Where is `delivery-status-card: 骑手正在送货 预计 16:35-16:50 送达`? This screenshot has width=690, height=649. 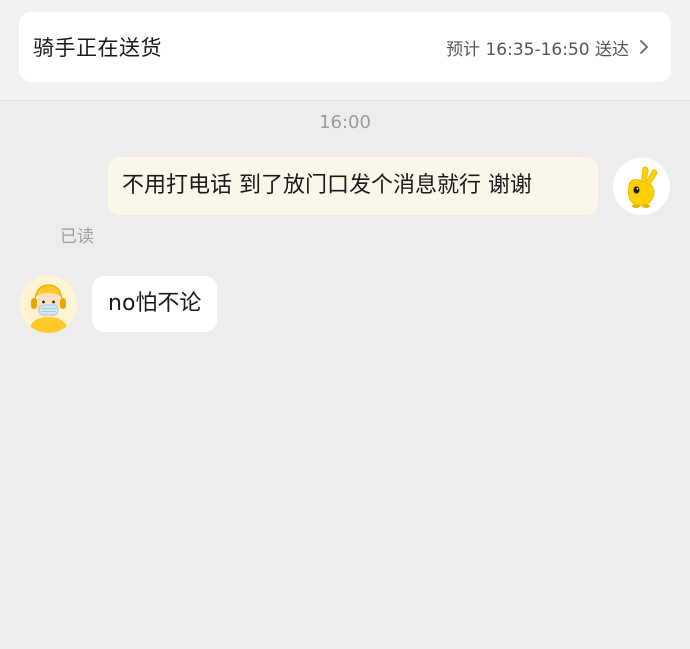 delivery-status-card: 骑手正在送货 预计 16:35-16:50 送达 is located at coordinates (345, 47).